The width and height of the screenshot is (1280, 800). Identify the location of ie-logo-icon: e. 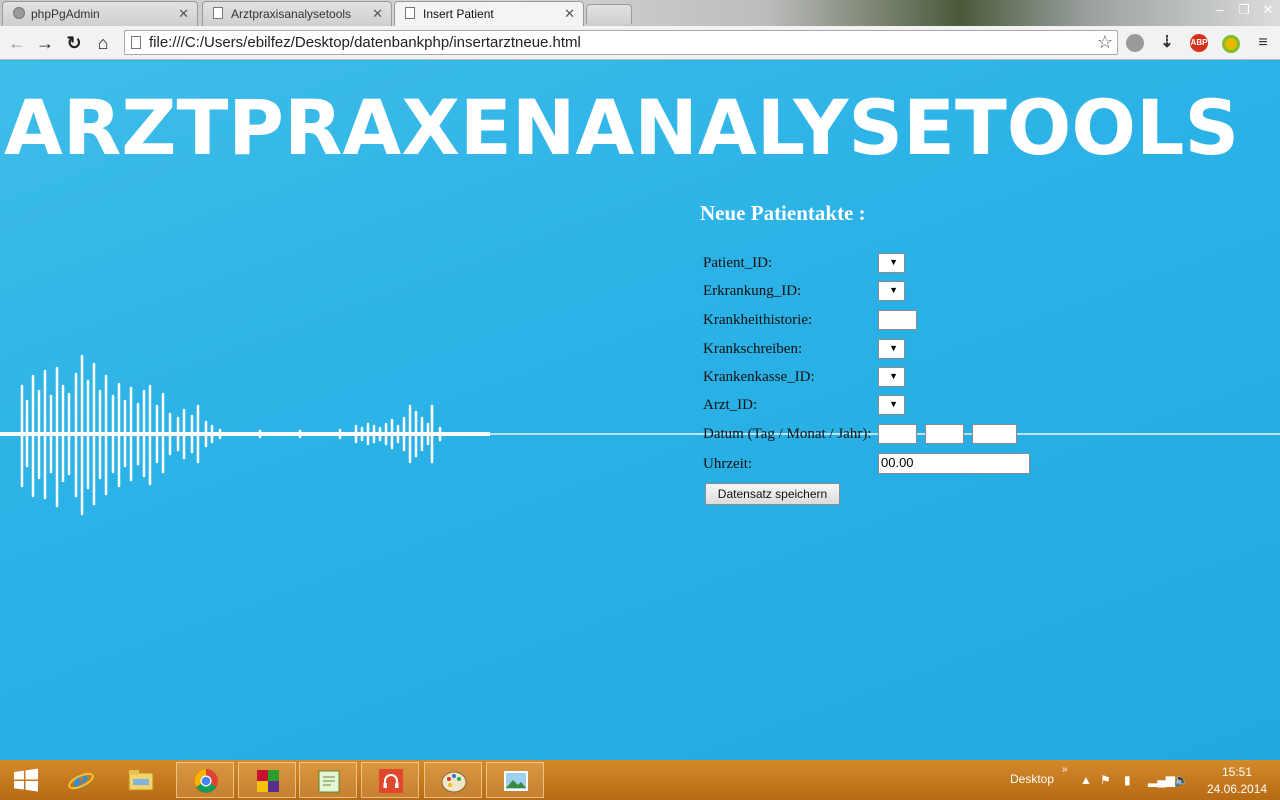
(81, 780).